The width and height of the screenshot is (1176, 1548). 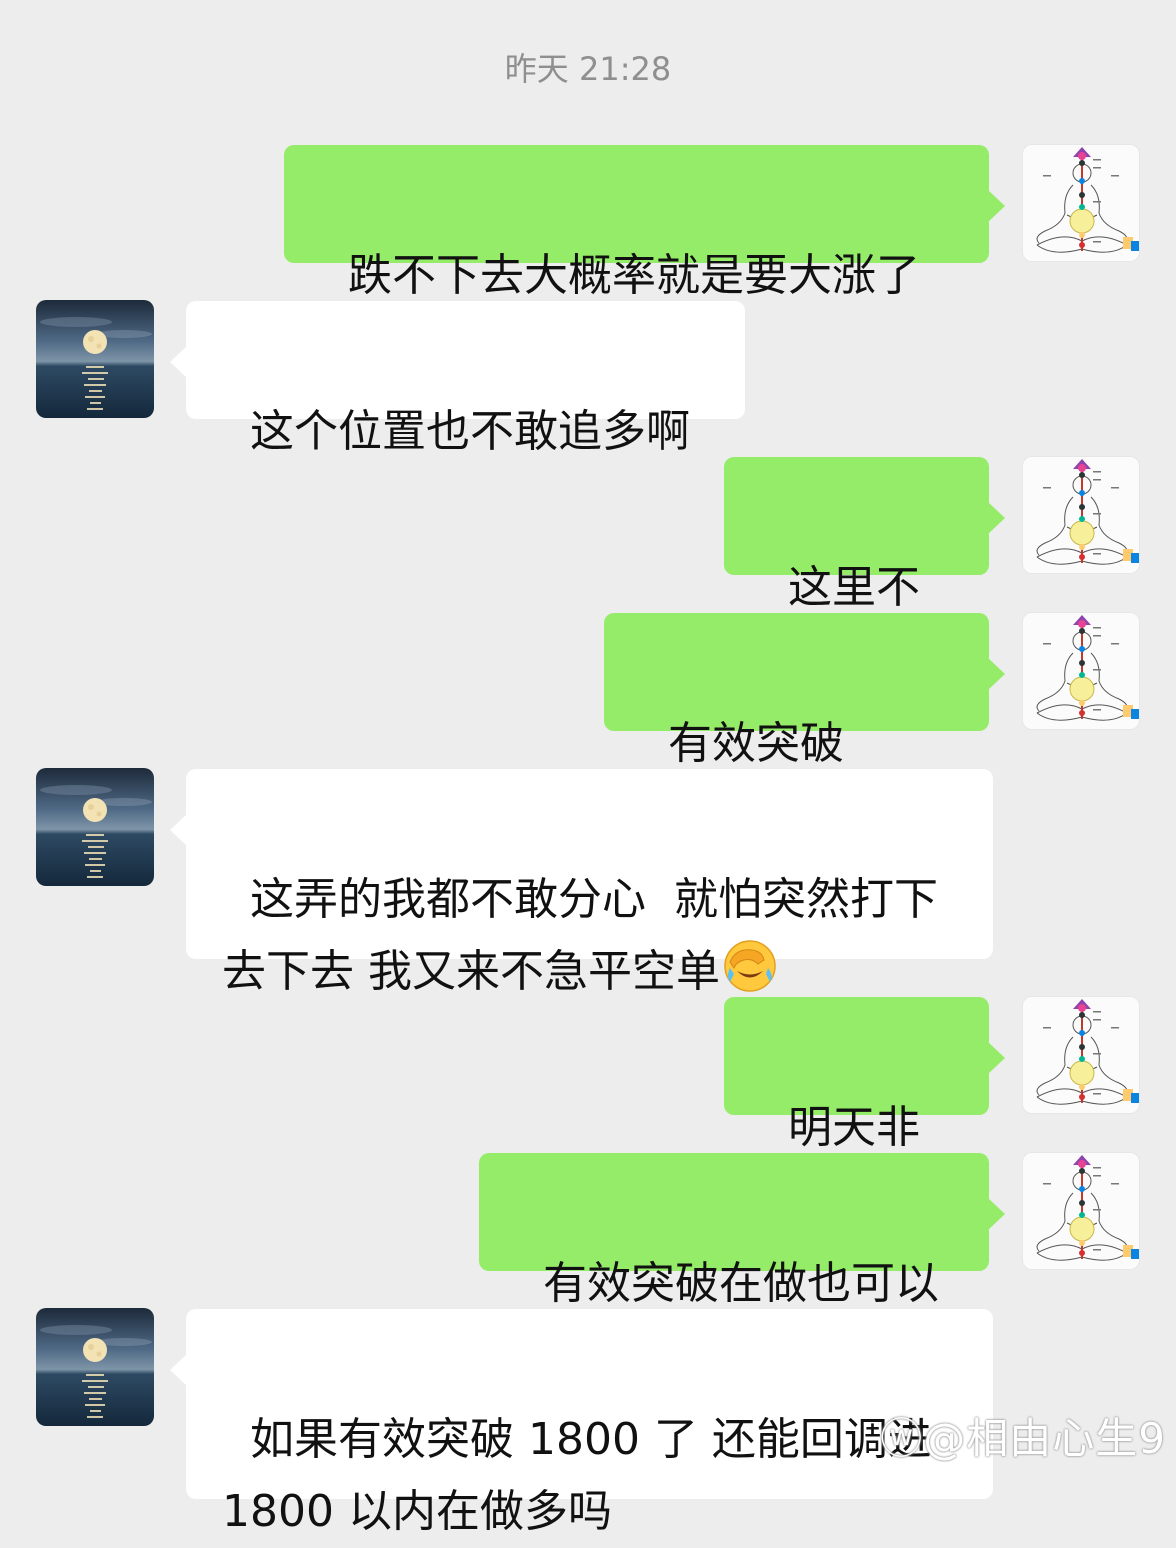 I want to click on message-bubble-self: 这里不行, so click(x=864, y=571).